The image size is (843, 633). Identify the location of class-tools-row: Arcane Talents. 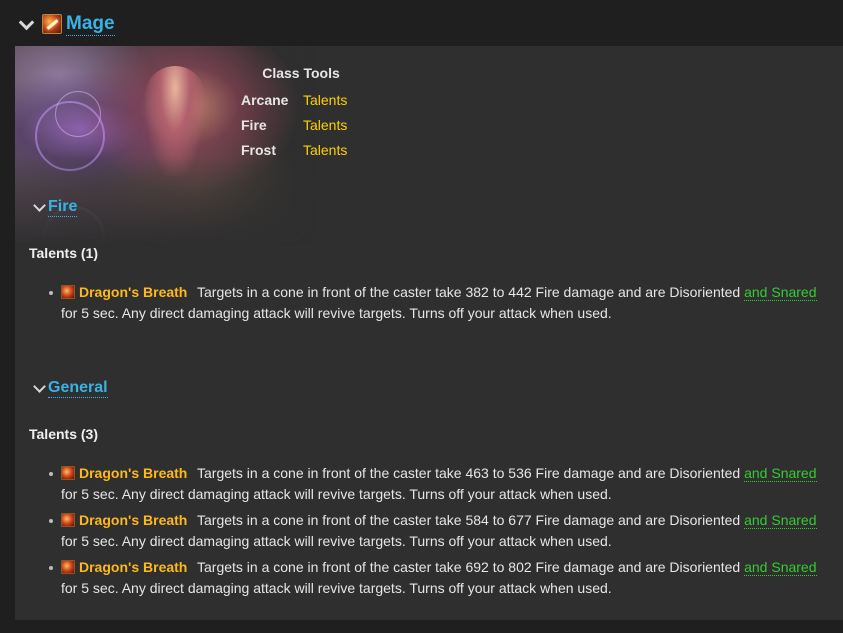
(300, 99).